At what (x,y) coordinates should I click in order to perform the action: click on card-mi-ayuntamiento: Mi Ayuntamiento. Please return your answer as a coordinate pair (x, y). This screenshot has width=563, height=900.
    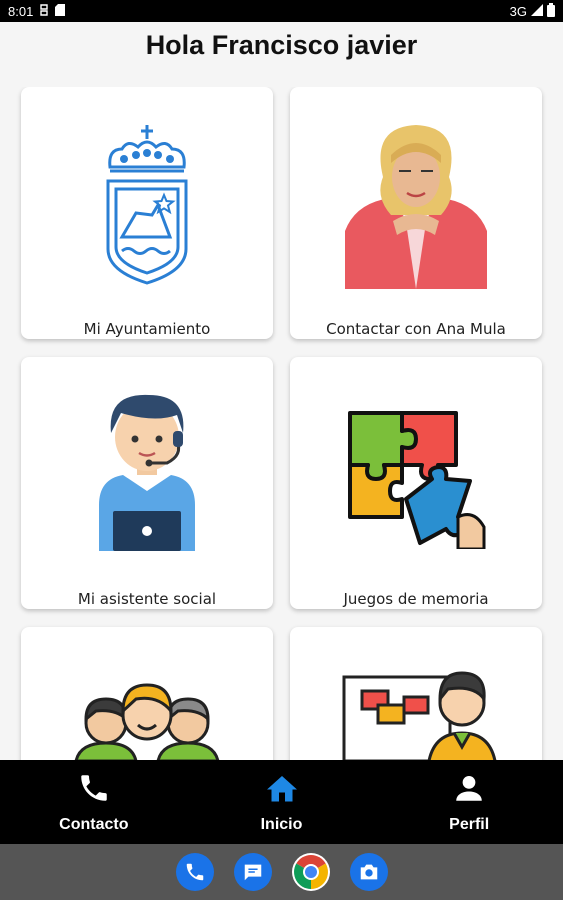
    Looking at the image, I should click on (147, 213).